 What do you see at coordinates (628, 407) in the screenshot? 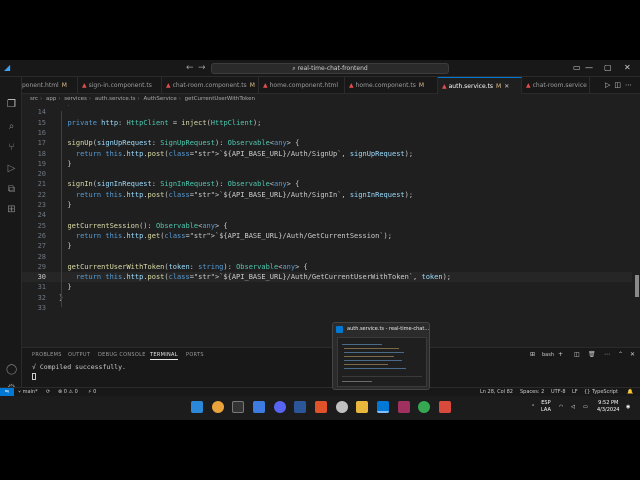
I see `notification-center-icon: ◉` at bounding box center [628, 407].